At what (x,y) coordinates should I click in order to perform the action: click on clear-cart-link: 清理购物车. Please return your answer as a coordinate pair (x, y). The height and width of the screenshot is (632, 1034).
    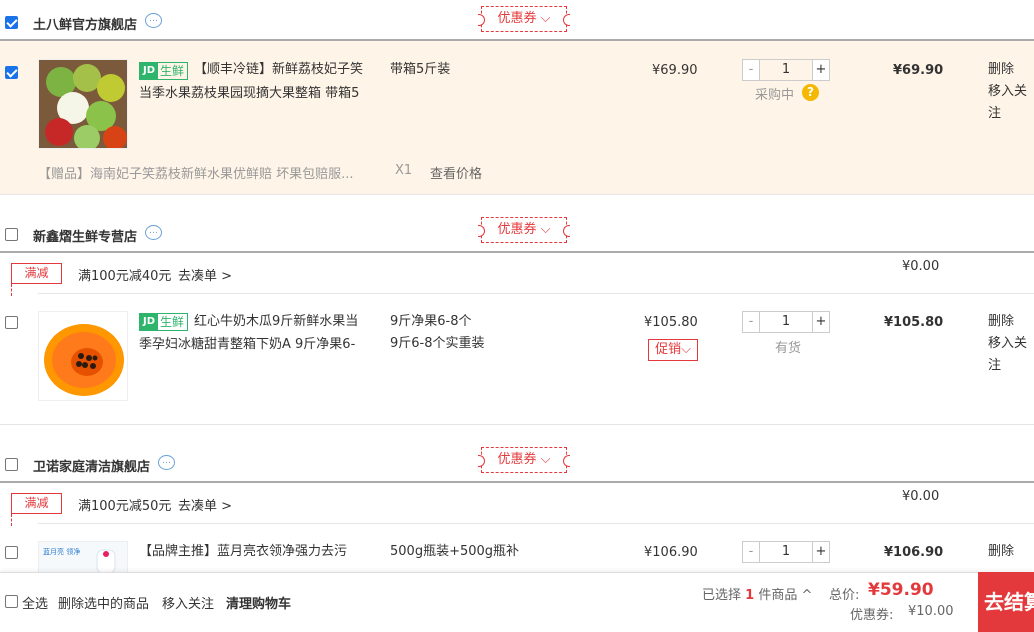
    Looking at the image, I should click on (258, 602).